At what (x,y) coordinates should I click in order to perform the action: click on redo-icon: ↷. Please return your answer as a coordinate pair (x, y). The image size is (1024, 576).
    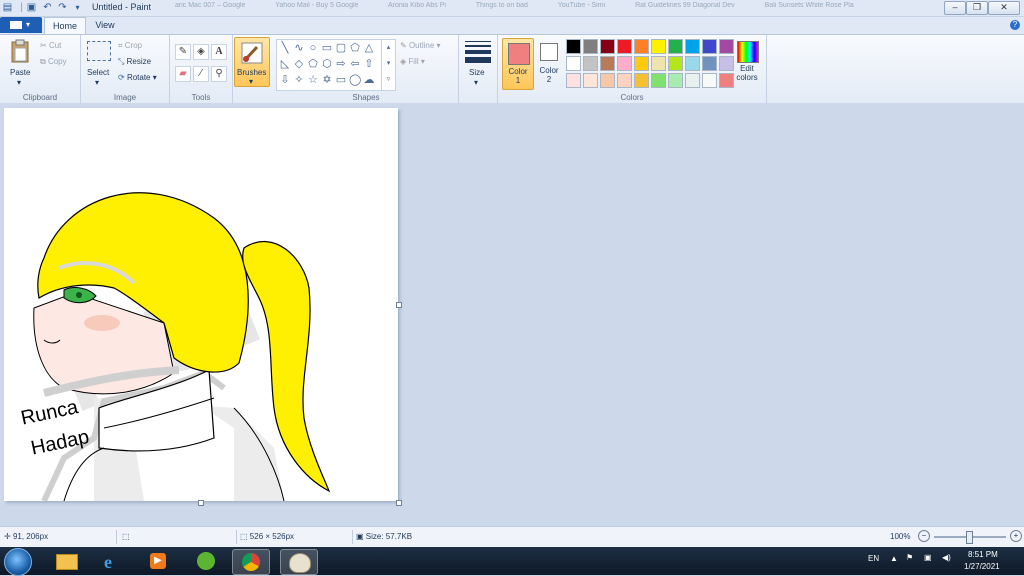
    Looking at the image, I should click on (62, 7).